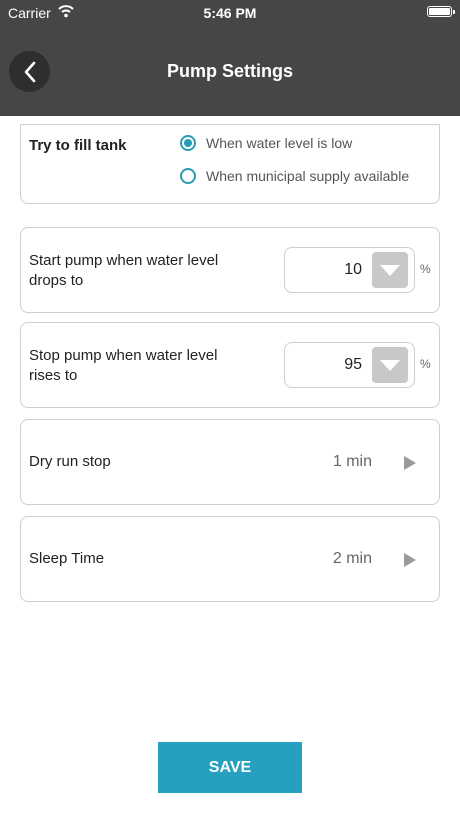  I want to click on start-level-select: 10, so click(349, 270).